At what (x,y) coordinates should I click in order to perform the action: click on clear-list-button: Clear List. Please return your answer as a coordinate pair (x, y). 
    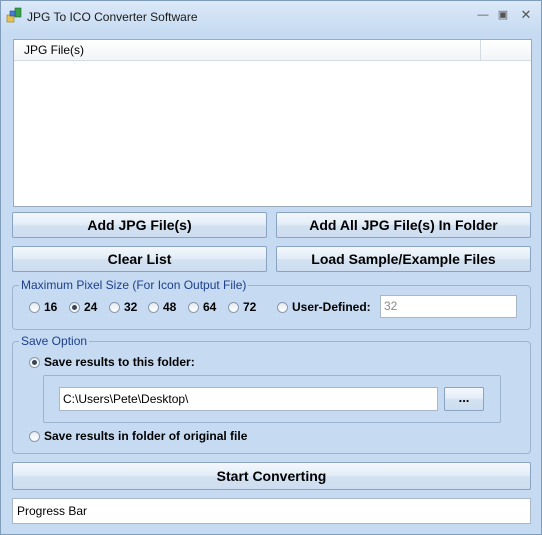
    Looking at the image, I should click on (139, 259).